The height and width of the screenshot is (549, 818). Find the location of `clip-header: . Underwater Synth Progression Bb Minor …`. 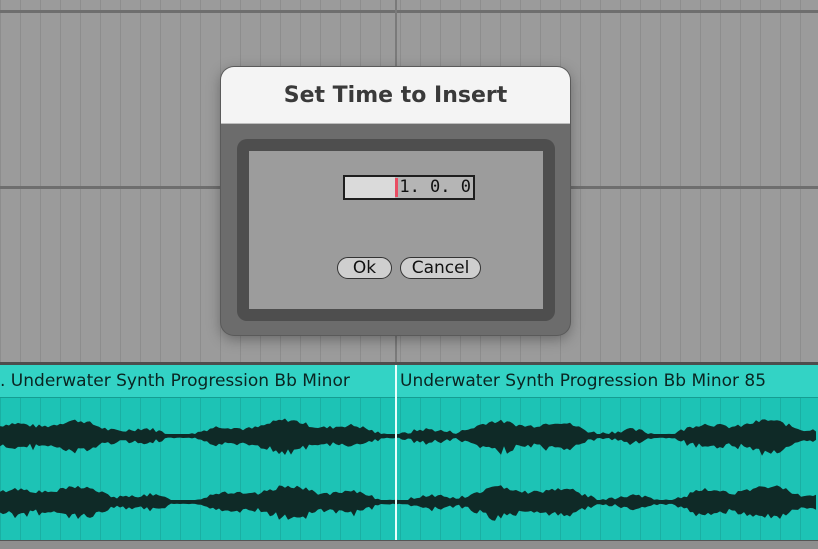

clip-header: . Underwater Synth Progression Bb Minor … is located at coordinates (409, 381).